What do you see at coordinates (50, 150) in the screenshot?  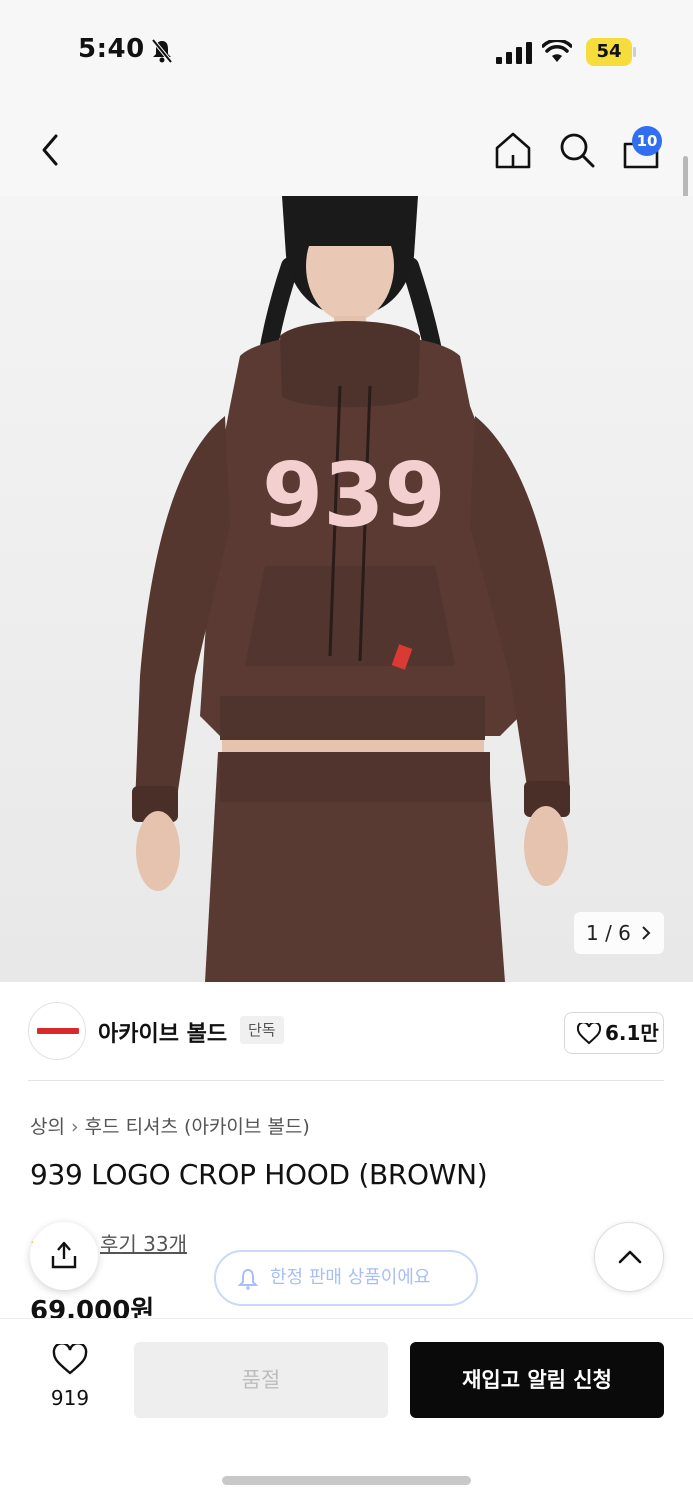 I see `back-arrow-icon` at bounding box center [50, 150].